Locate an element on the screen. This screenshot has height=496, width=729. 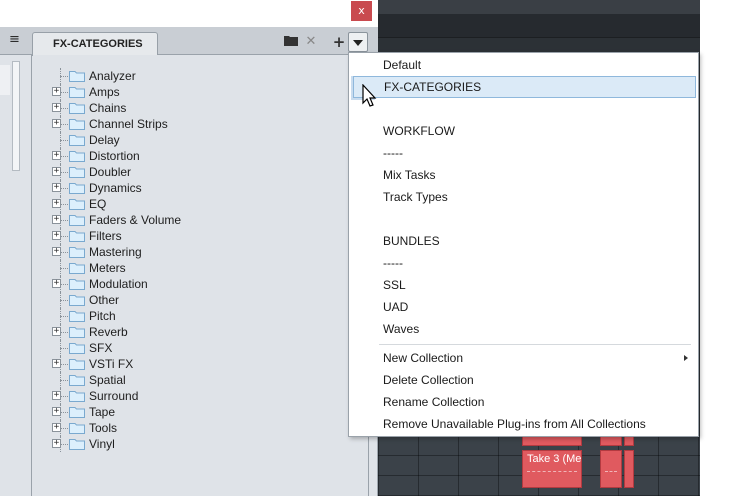
close-icon: ✕ is located at coordinates (311, 42).